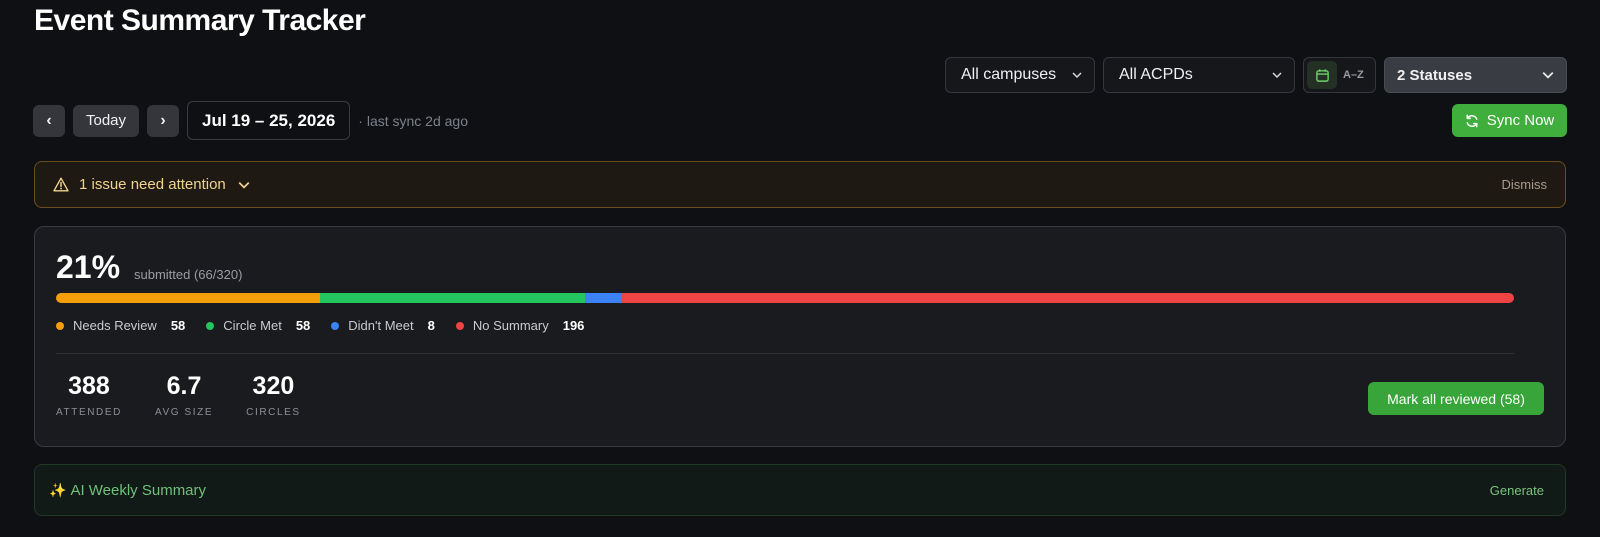 This screenshot has height=537, width=1600. Describe the element at coordinates (88, 267) in the screenshot. I see `submitted-percent: 21%` at that location.